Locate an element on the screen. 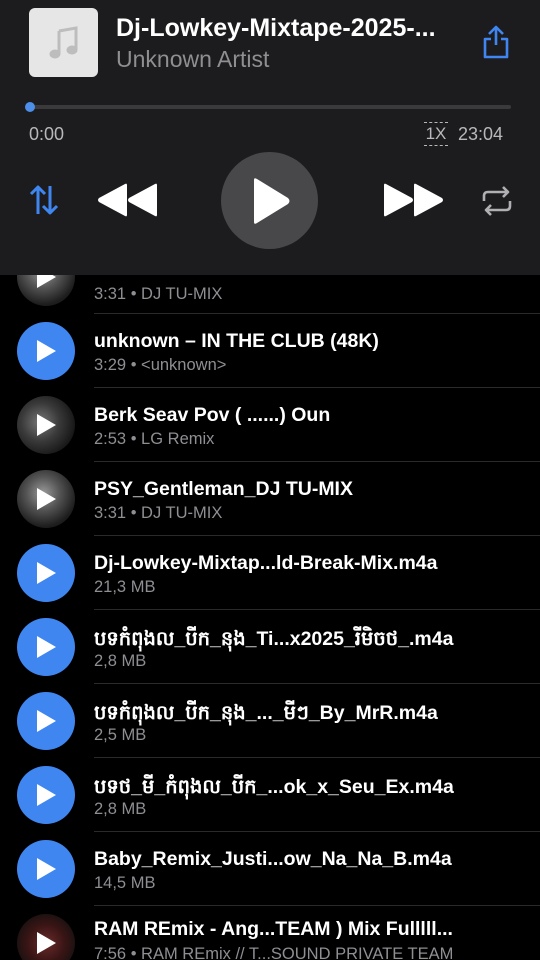  repeat-button is located at coordinates (497, 201).